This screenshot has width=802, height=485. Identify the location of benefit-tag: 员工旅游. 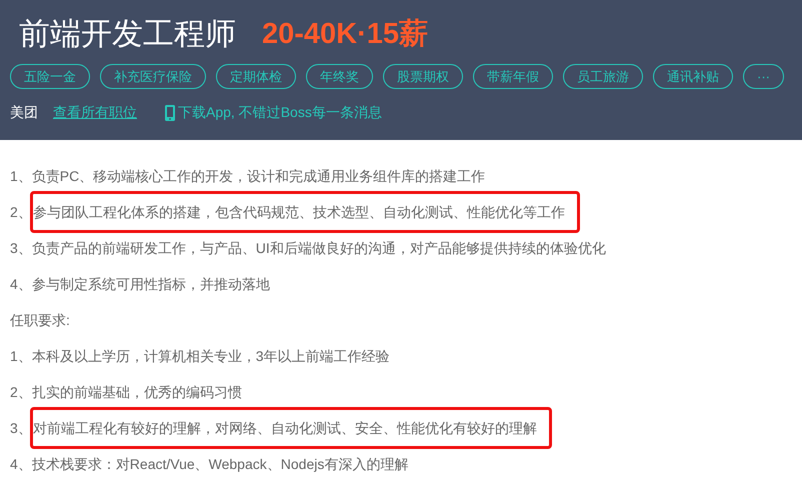
(603, 76).